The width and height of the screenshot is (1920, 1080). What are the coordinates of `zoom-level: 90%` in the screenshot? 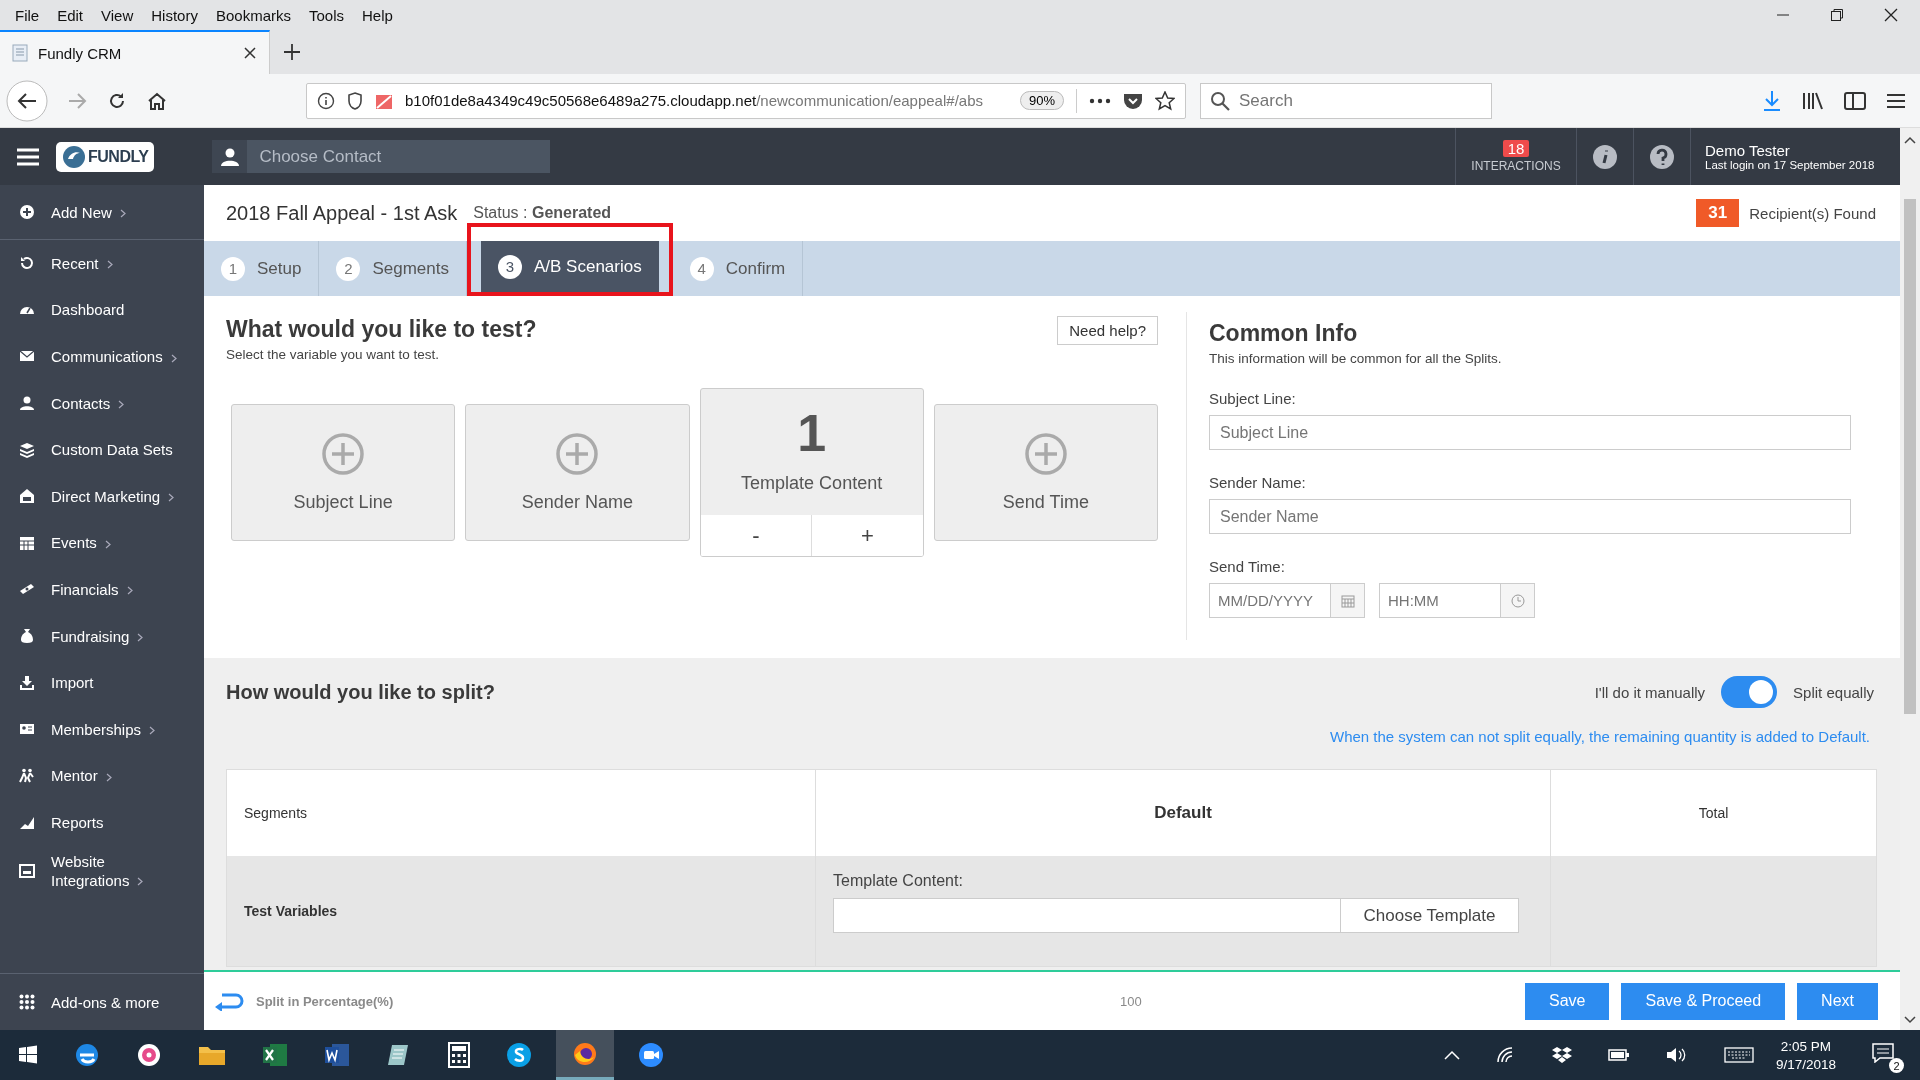 It's located at (1041, 100).